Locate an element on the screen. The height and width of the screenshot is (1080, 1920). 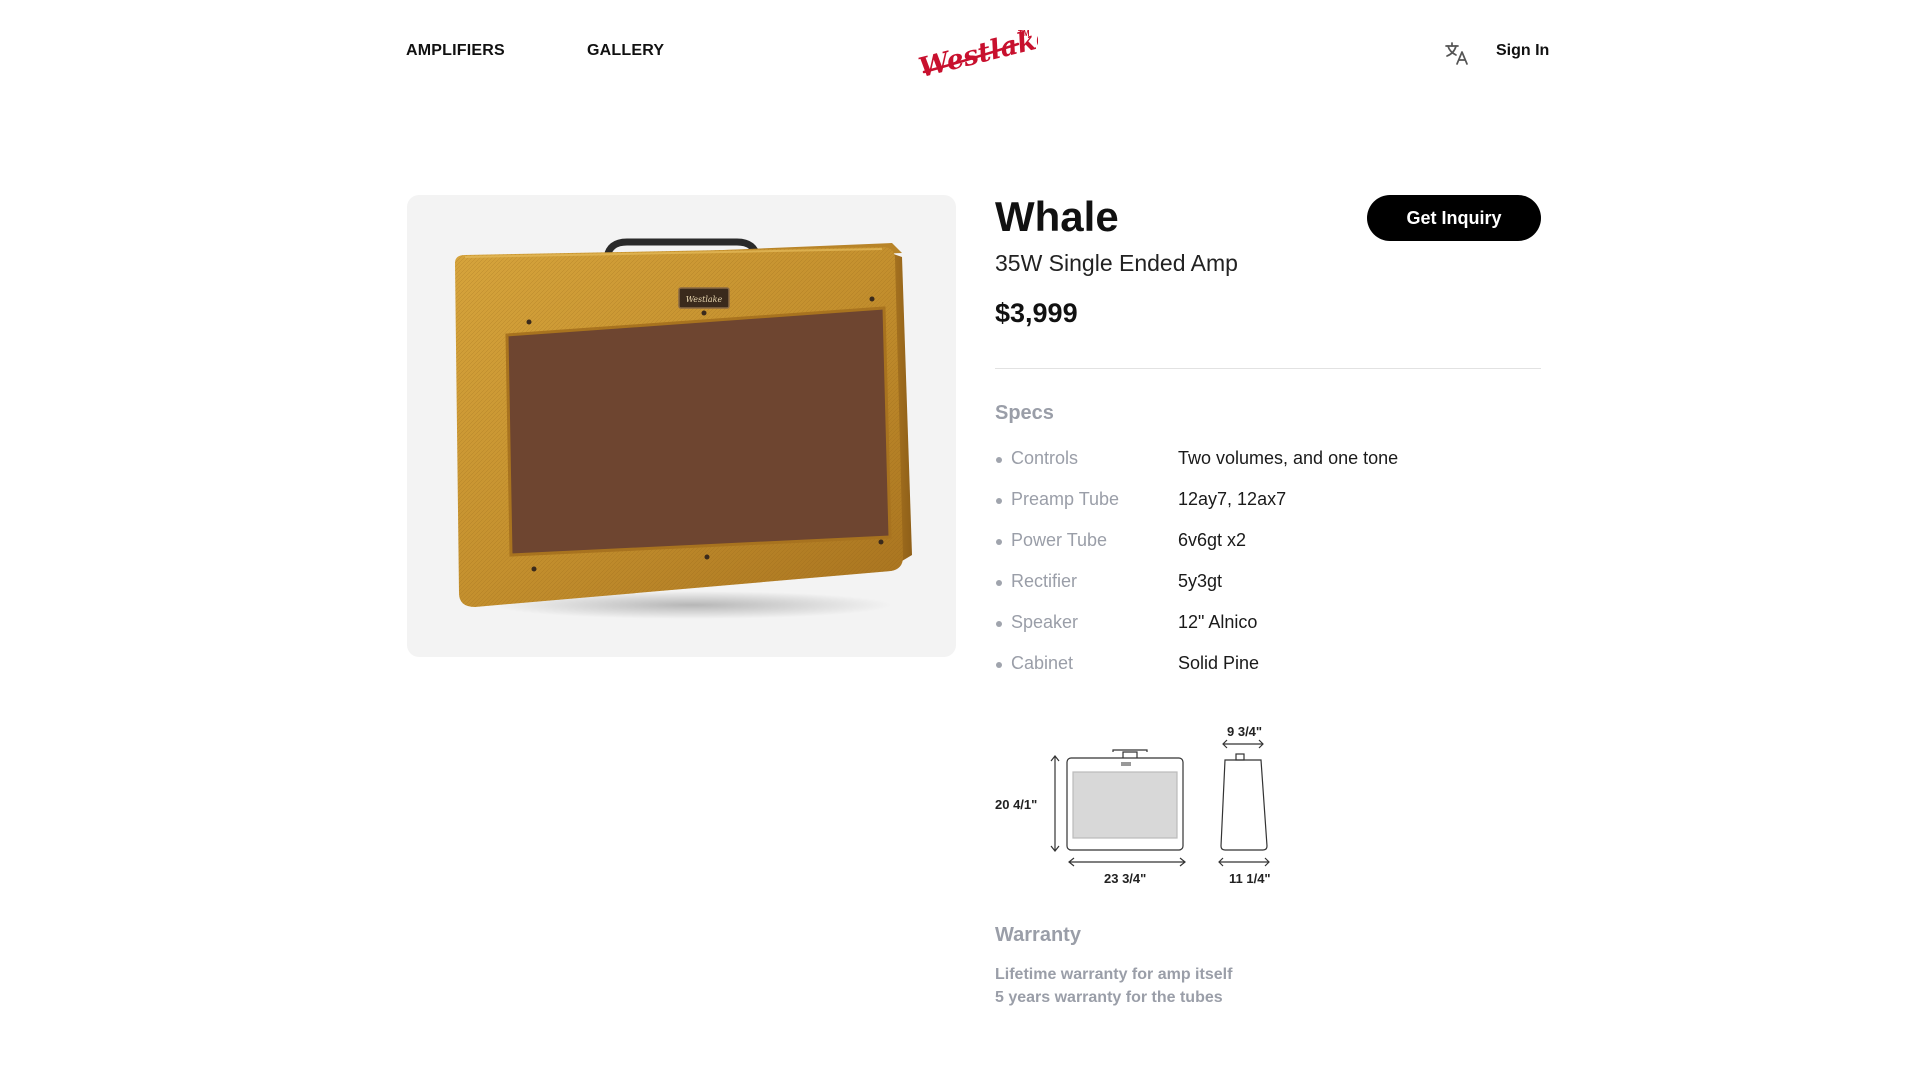
spec-label: Controls is located at coordinates (1045, 458).